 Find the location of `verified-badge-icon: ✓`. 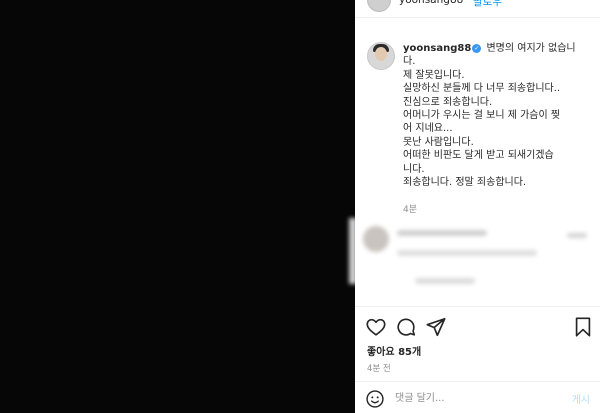

verified-badge-icon: ✓ is located at coordinates (477, 48).